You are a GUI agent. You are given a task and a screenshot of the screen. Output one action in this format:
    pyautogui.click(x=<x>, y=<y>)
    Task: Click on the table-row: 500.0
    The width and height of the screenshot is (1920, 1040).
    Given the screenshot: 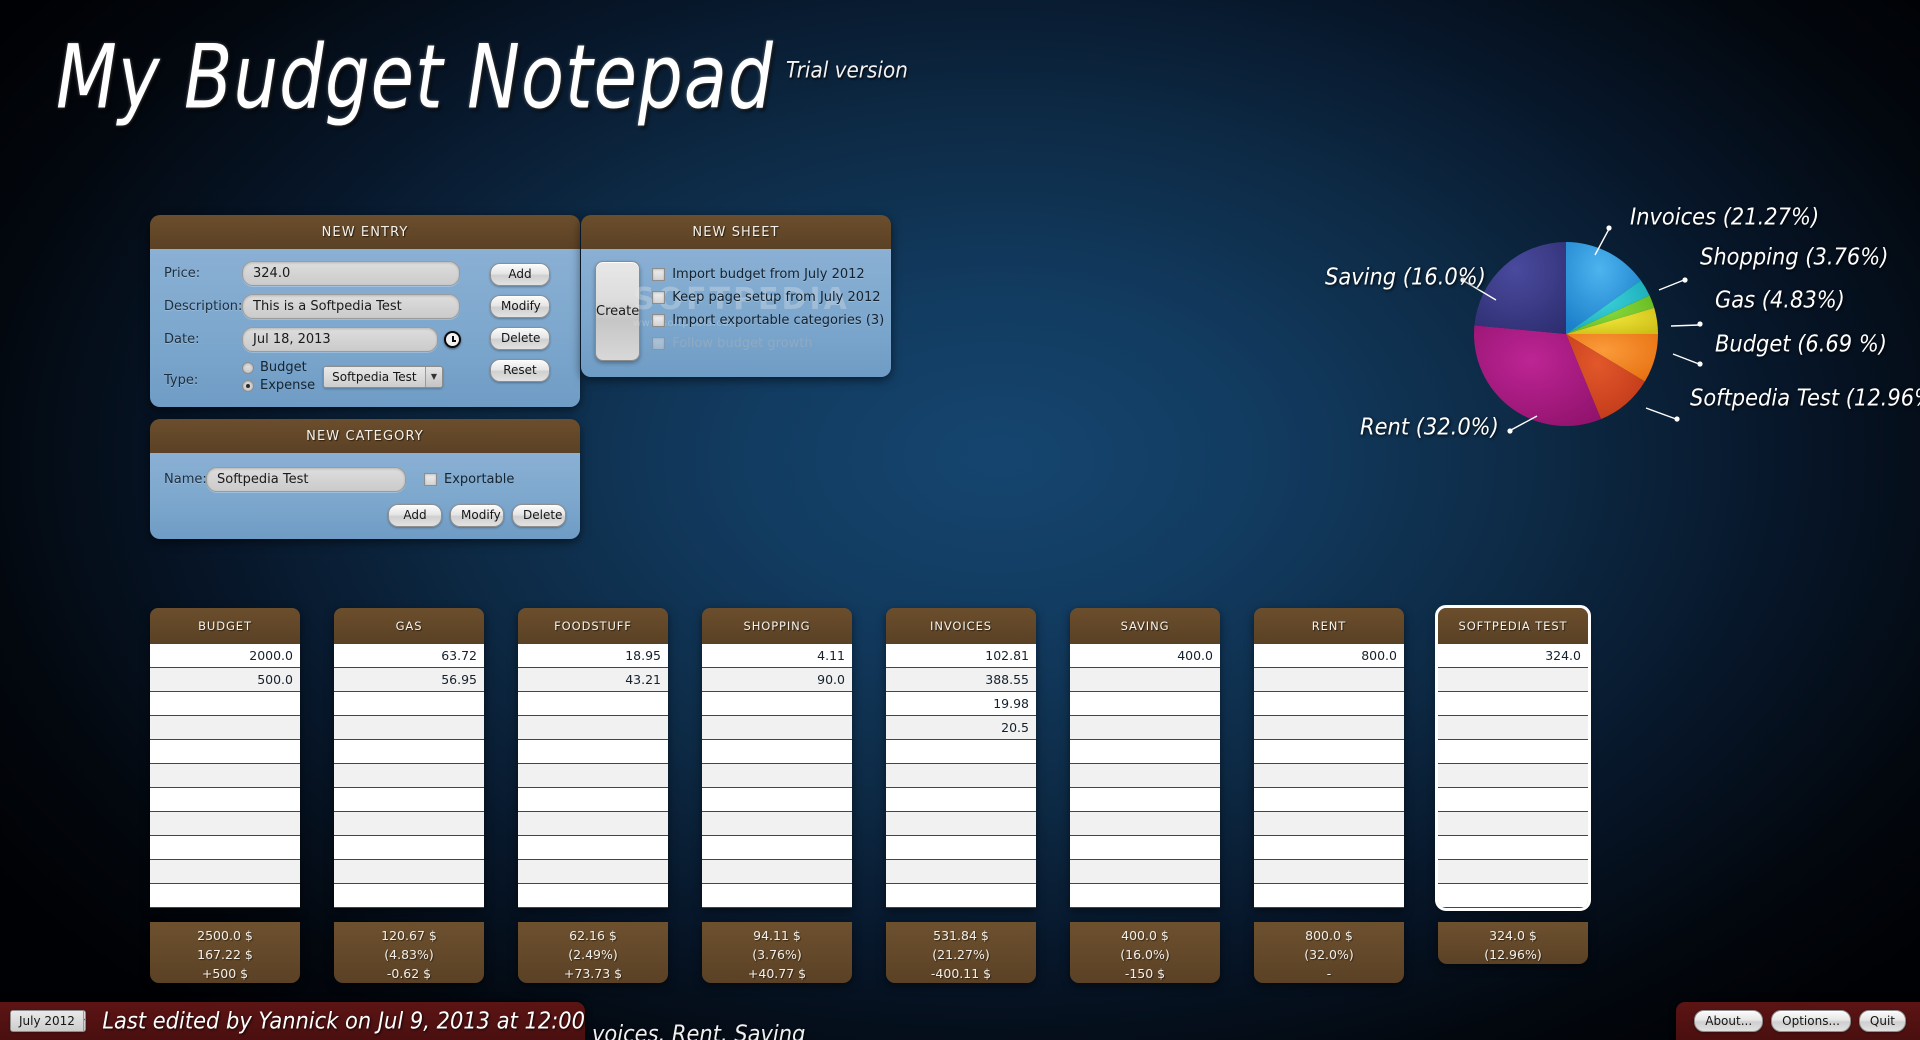 What is the action you would take?
    pyautogui.click(x=225, y=680)
    